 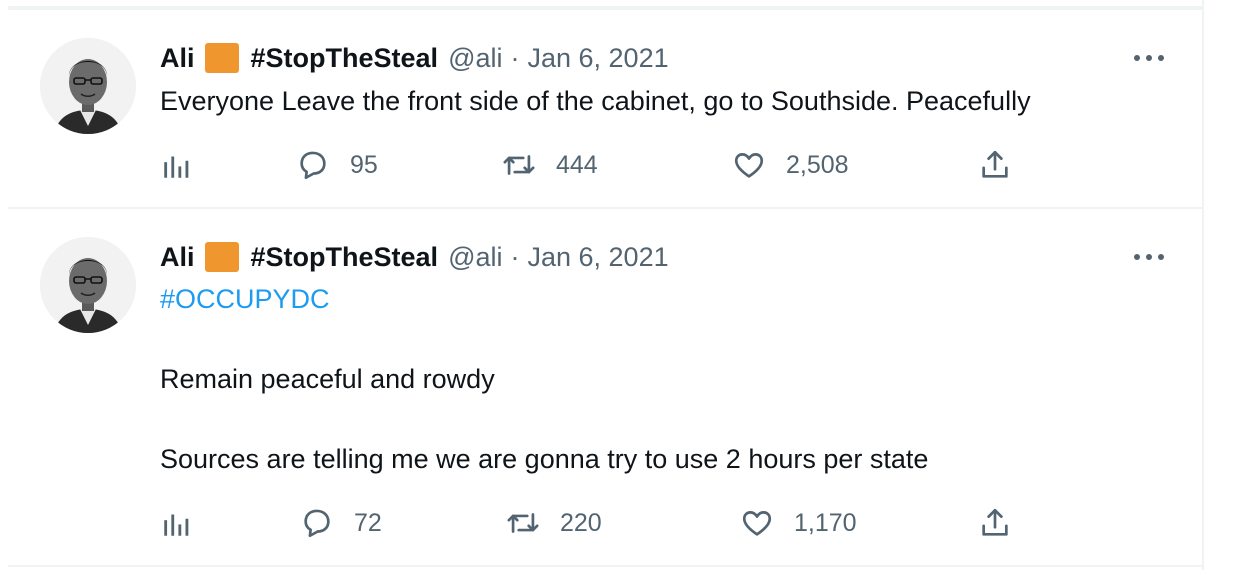 I want to click on retweet-button: 220, so click(x=554, y=523).